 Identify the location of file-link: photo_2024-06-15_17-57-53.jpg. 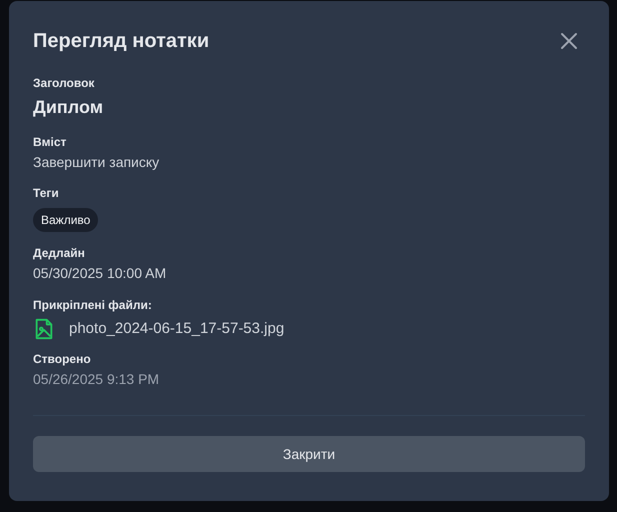
(176, 329).